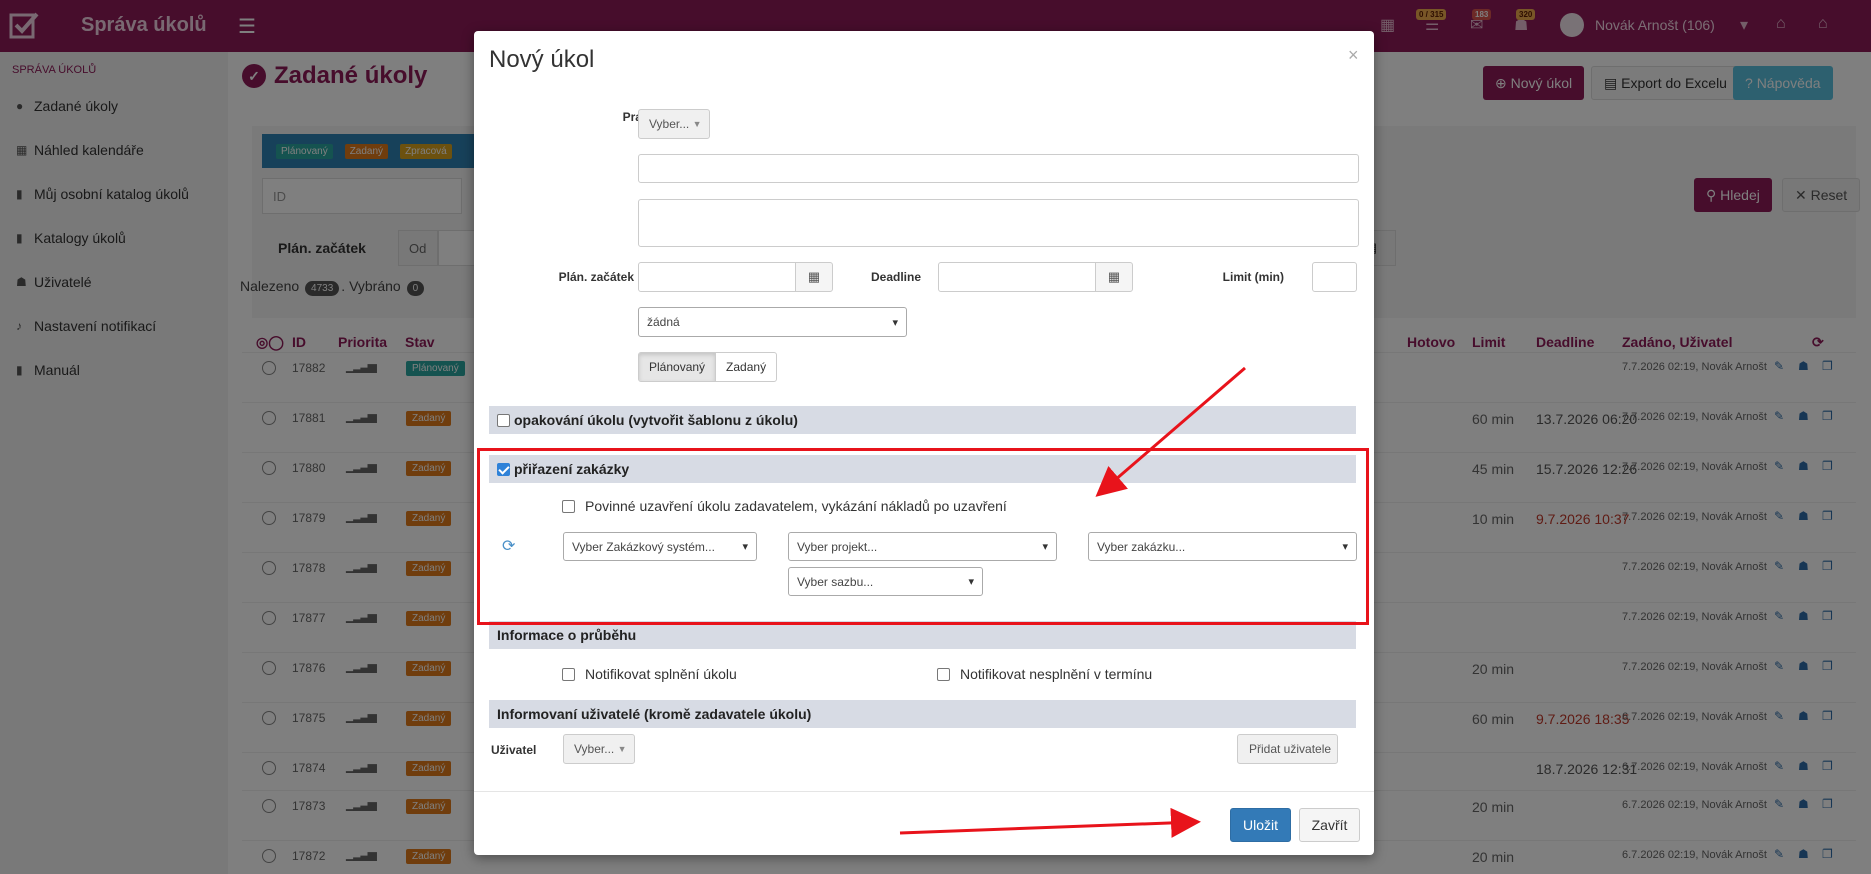 Image resolution: width=1871 pixels, height=874 pixels. What do you see at coordinates (1260, 825) in the screenshot?
I see `save-button: Uložit` at bounding box center [1260, 825].